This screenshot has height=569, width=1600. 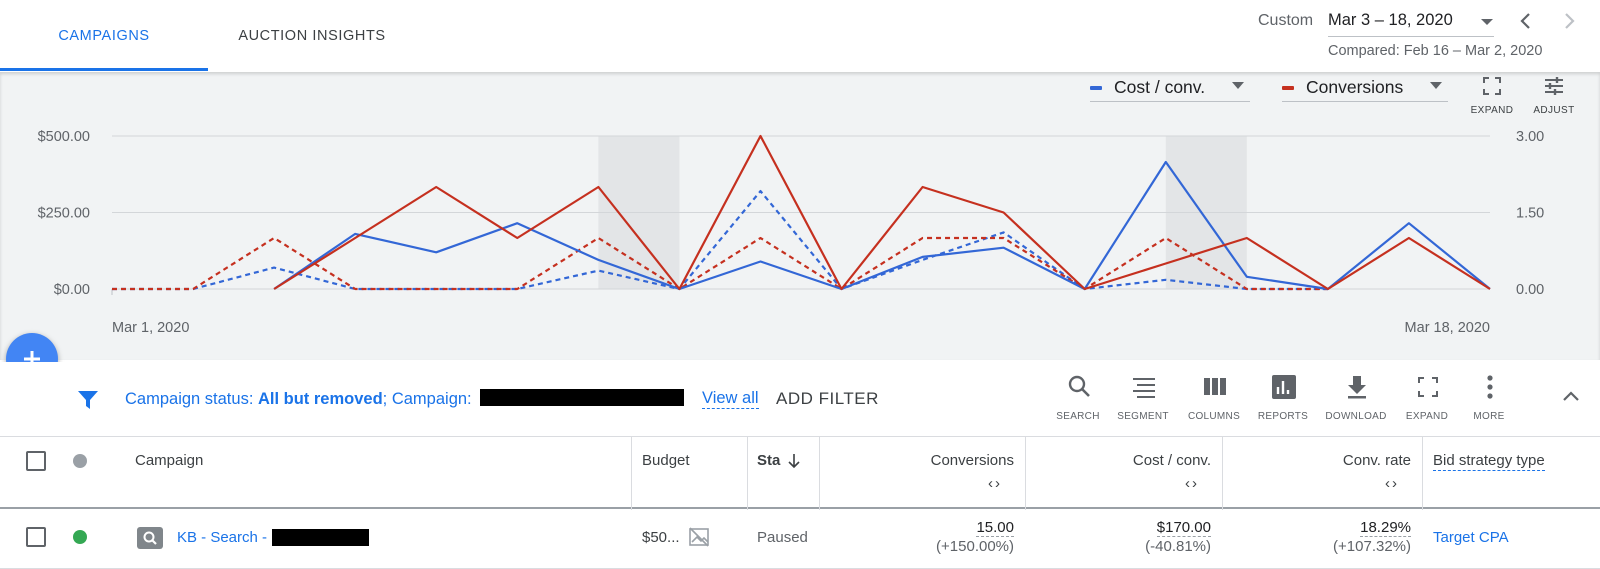 What do you see at coordinates (1286, 20) in the screenshot?
I see `date-range-type: Custom` at bounding box center [1286, 20].